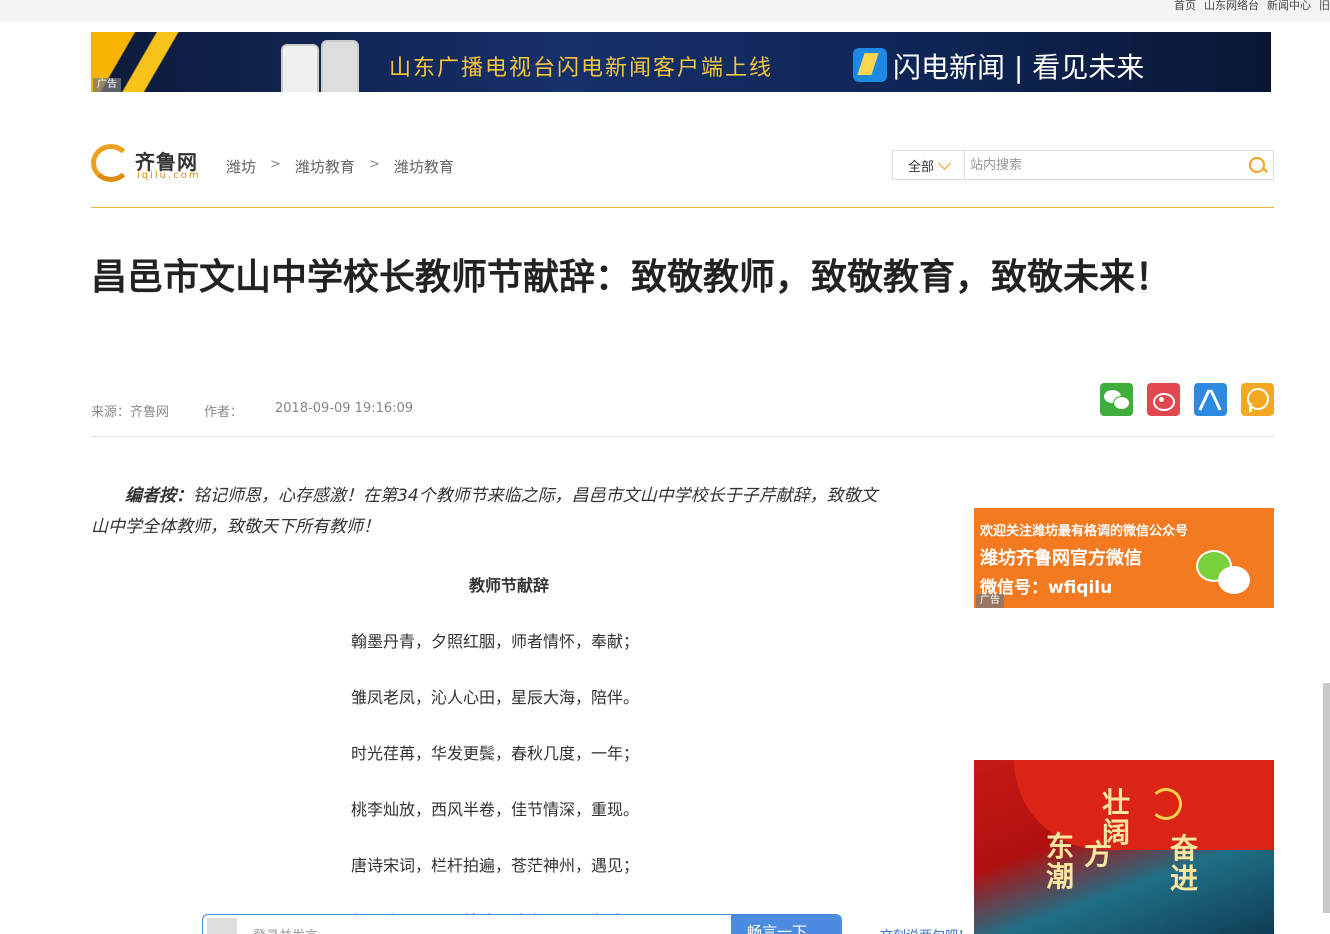  What do you see at coordinates (222, 926) in the screenshot?
I see `avatar` at bounding box center [222, 926].